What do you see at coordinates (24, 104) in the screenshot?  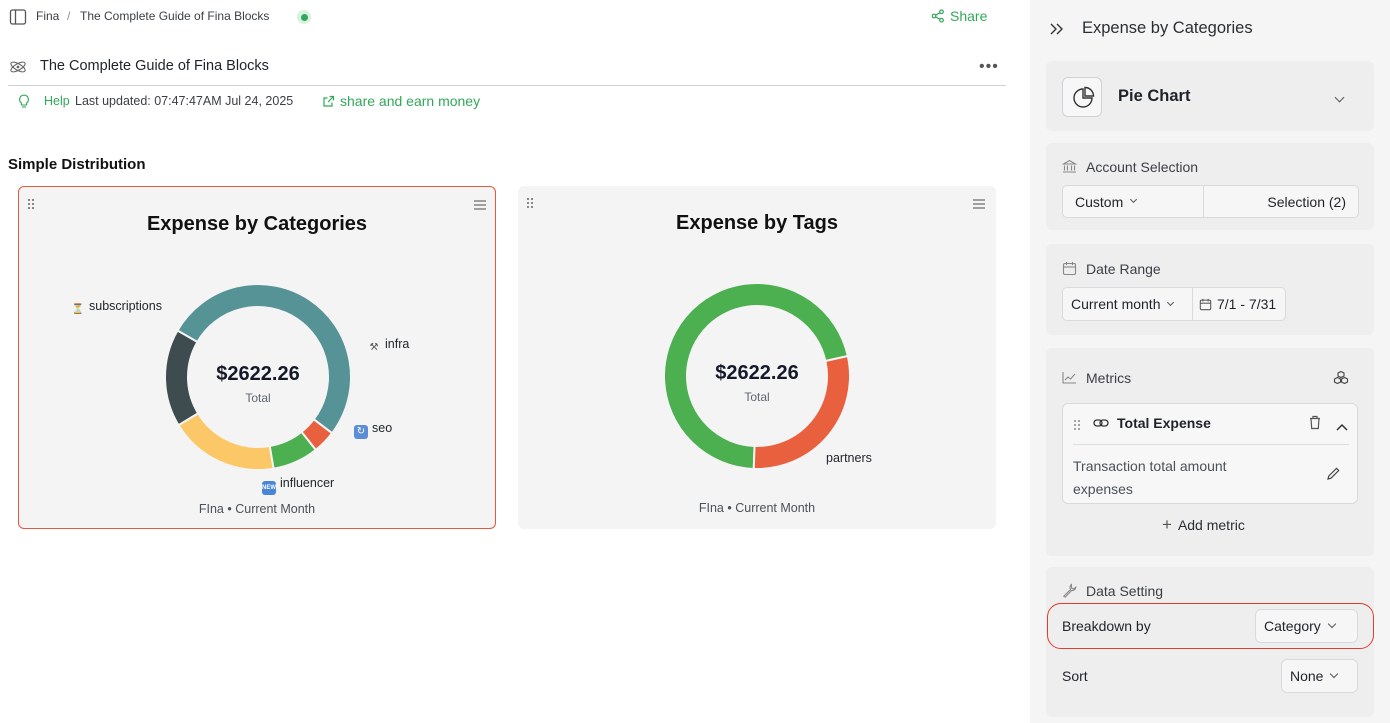 I see `lightbulb-icon` at bounding box center [24, 104].